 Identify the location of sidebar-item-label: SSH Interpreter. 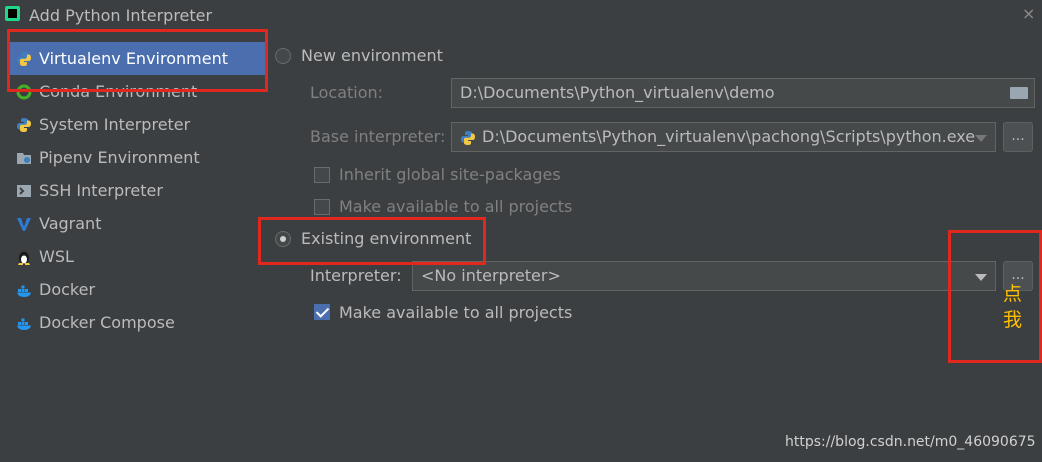
(101, 190).